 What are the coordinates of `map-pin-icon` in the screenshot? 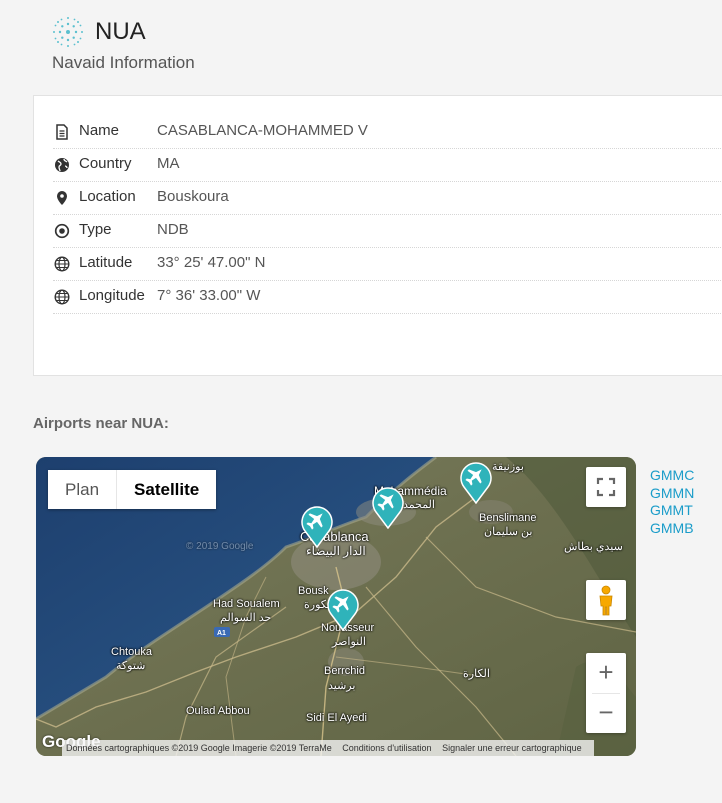 It's located at (62, 198).